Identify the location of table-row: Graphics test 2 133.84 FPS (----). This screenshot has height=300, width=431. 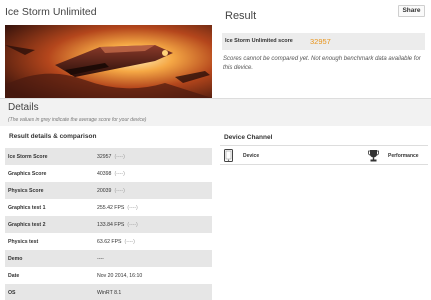
(108, 224).